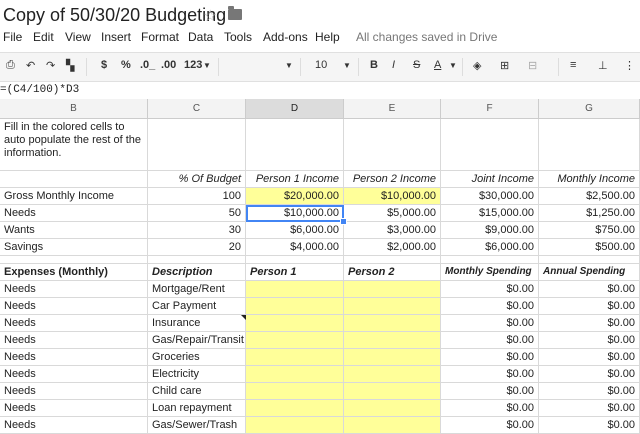 Image resolution: width=640 pixels, height=434 pixels. I want to click on expense-description-cell: Mortgage/Rent, so click(197, 289).